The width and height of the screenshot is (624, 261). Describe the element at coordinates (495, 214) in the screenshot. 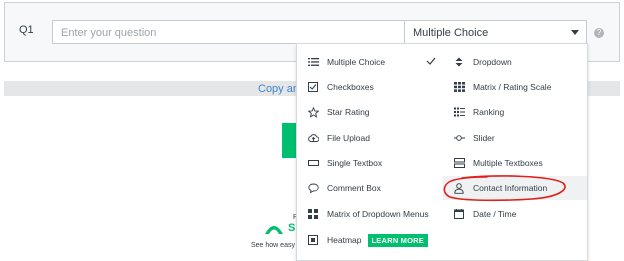

I see `menu-item-label: Date / Time` at that location.